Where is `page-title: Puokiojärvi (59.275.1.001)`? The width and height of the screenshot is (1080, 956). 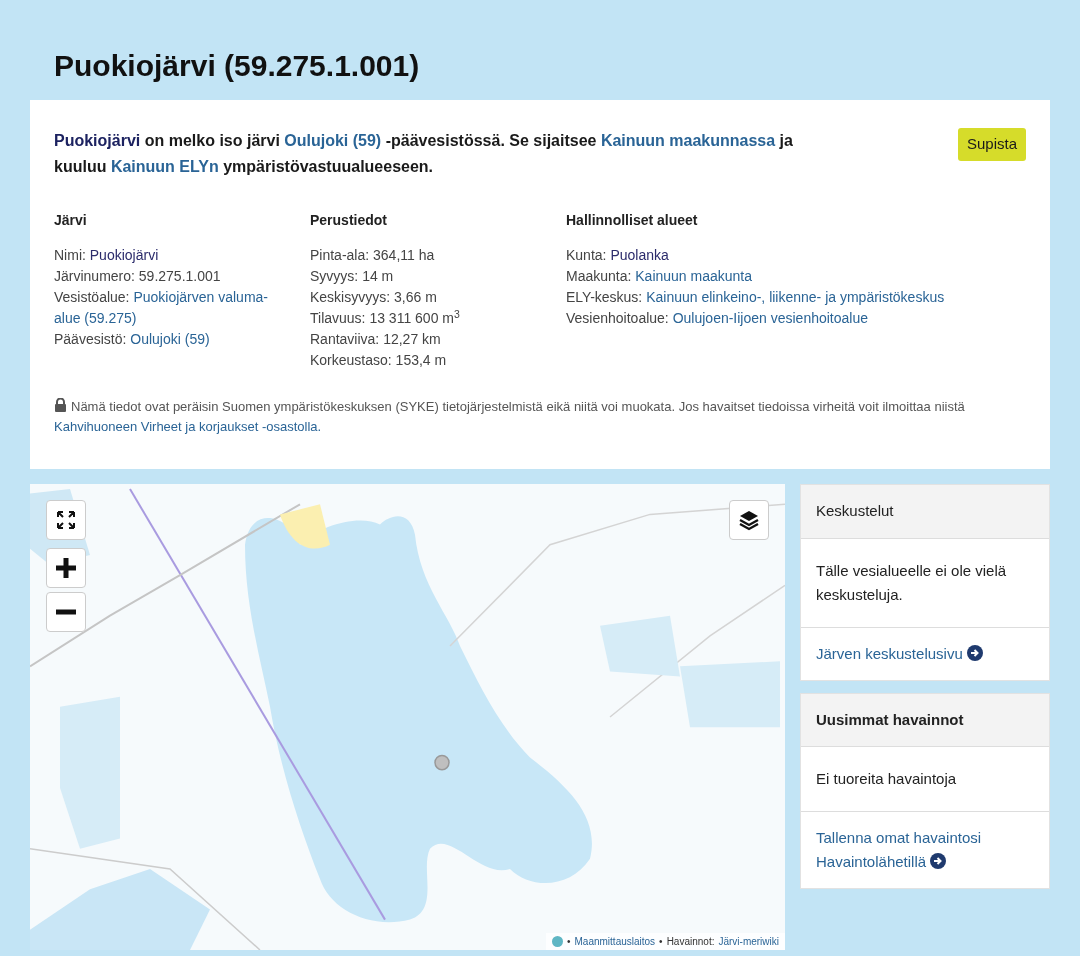
page-title: Puokiojärvi (59.275.1.001) is located at coordinates (237, 66).